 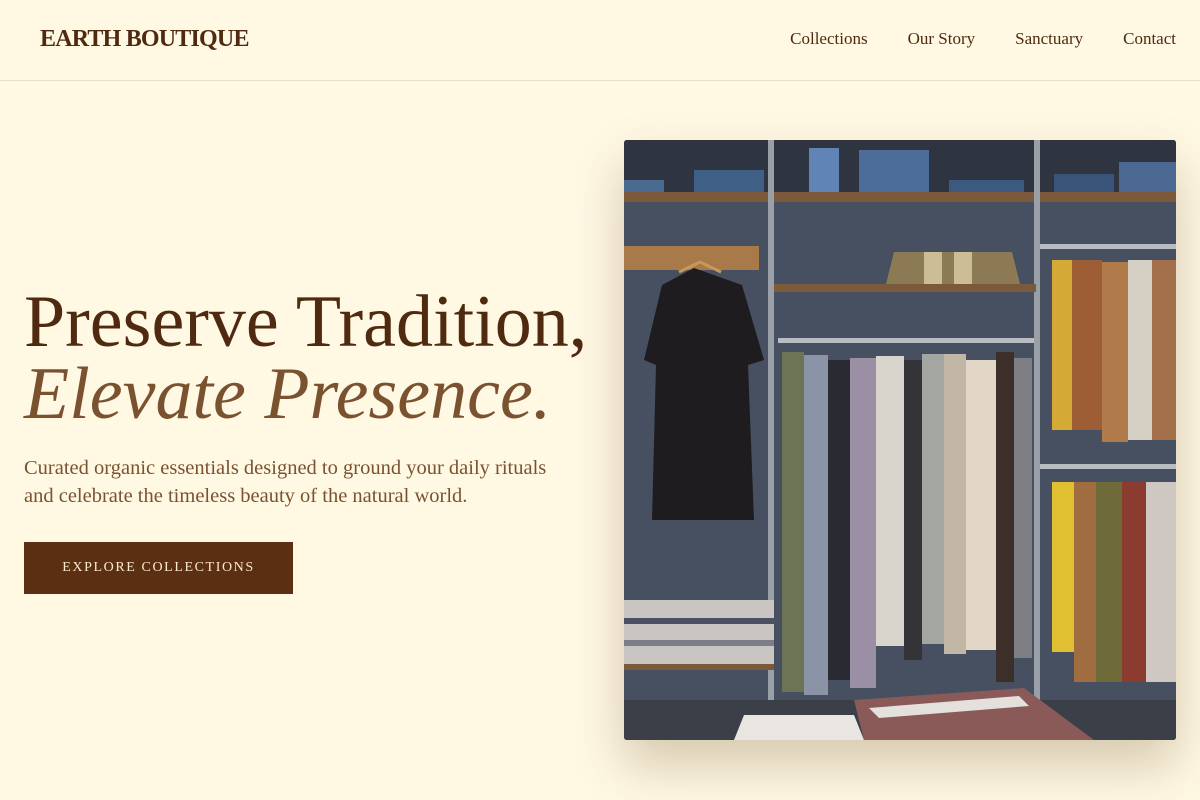 I want to click on hero-title-line2: Elevate Presence., so click(x=288, y=394).